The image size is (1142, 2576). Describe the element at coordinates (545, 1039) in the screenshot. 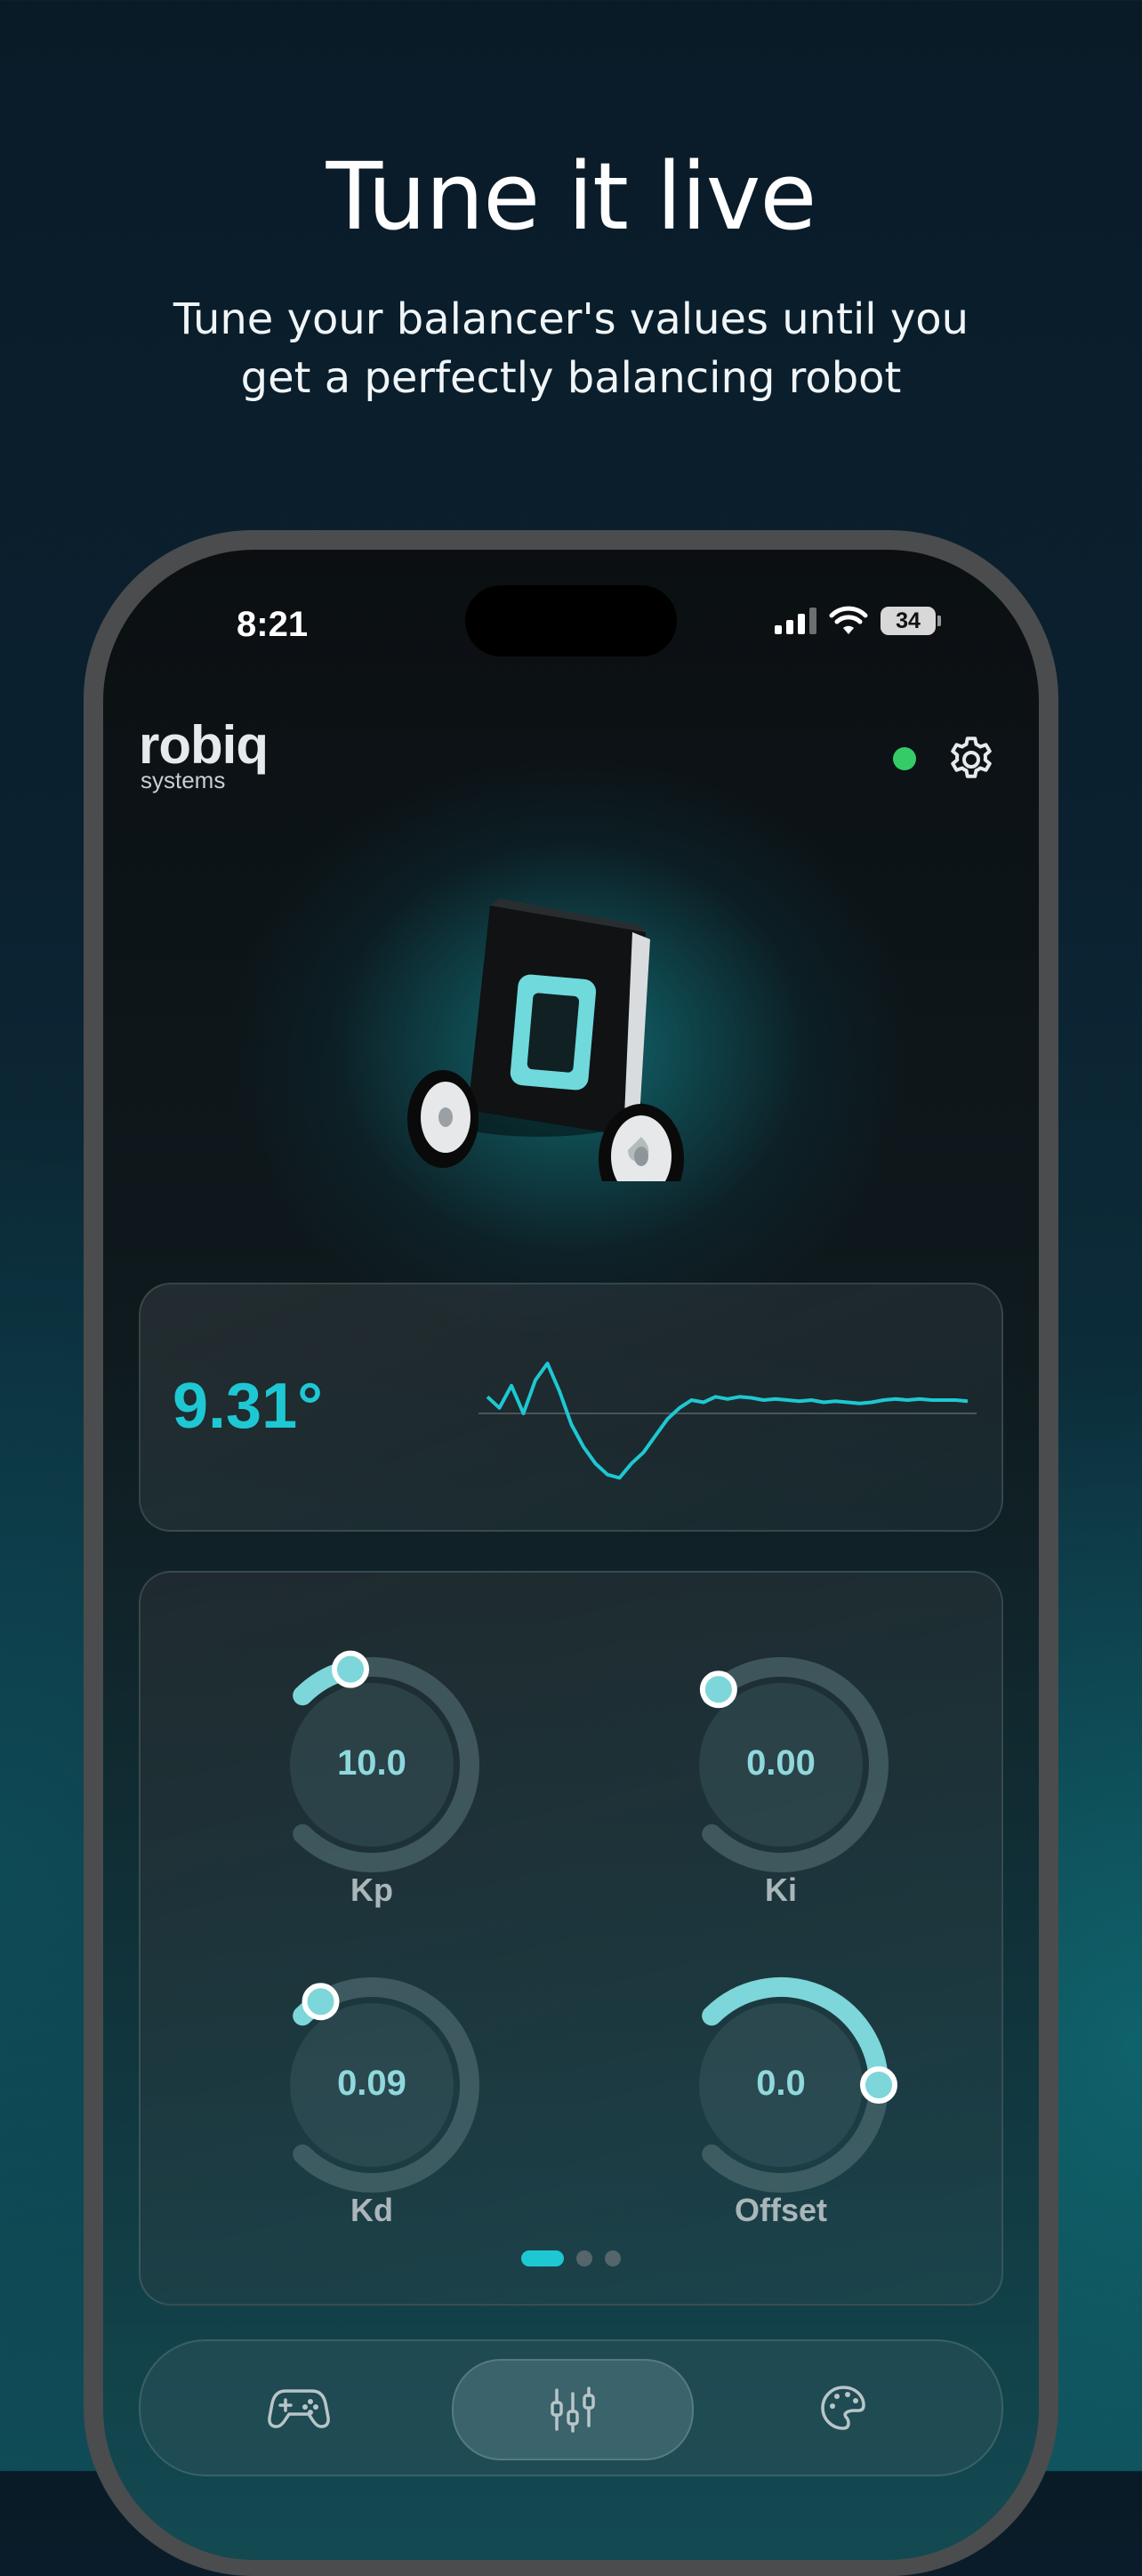

I see `robot-image` at that location.